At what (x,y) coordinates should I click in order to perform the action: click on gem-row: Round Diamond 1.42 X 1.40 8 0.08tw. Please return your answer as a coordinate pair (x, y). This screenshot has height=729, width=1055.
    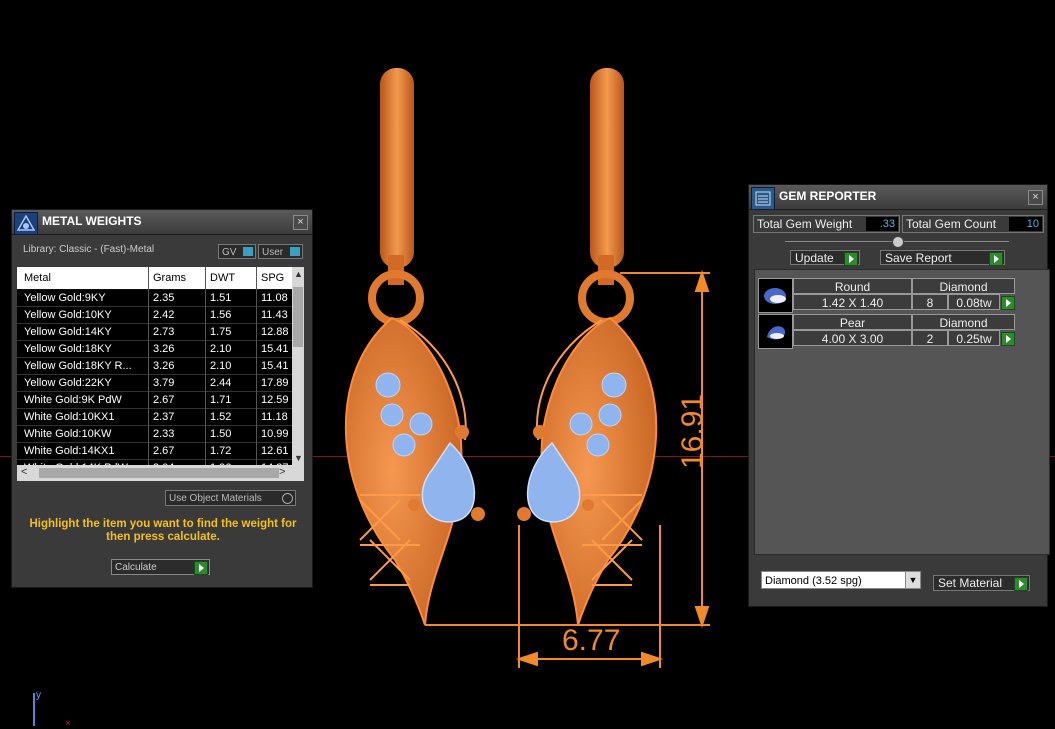
    Looking at the image, I should click on (887, 296).